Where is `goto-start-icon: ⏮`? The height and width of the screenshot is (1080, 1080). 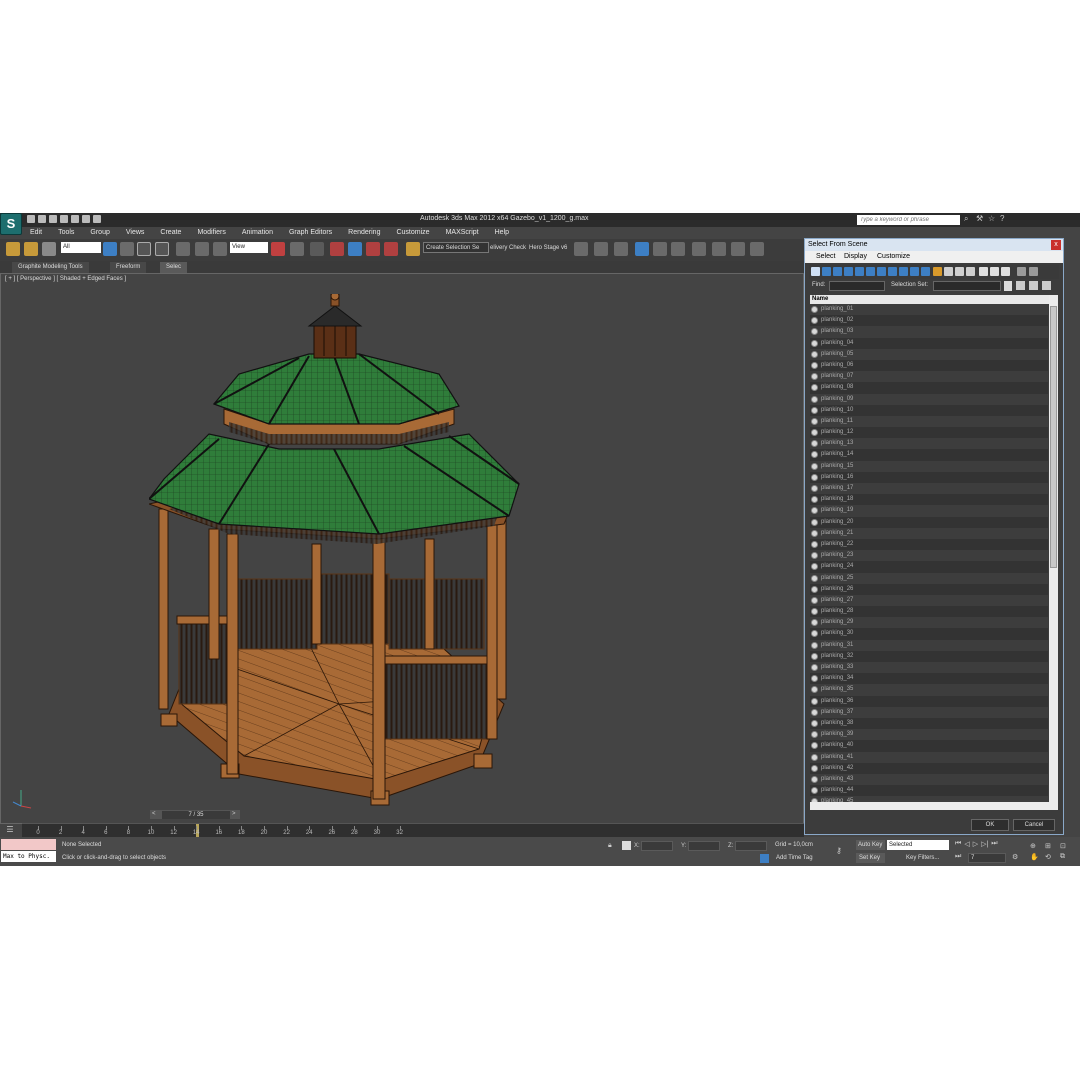
goto-start-icon: ⏮ is located at coordinates (958, 844).